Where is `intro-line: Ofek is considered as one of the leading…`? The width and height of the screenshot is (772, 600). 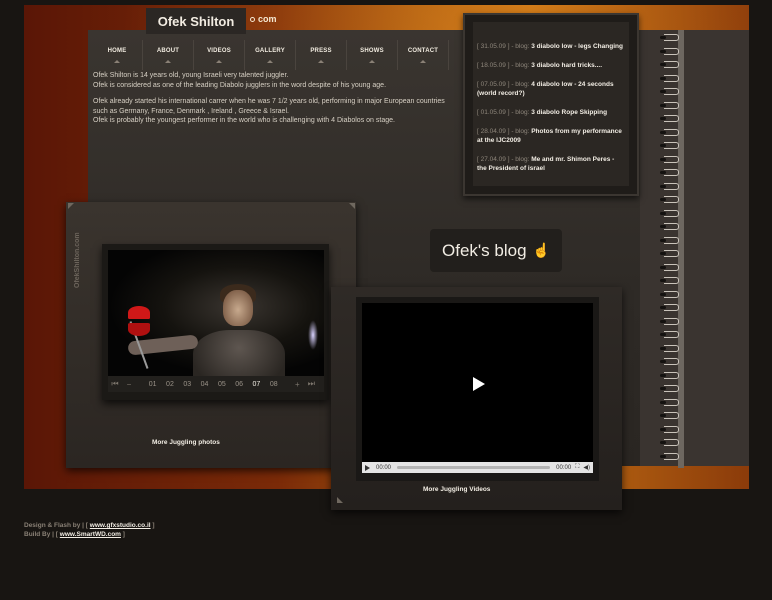
intro-line: Ofek is considered as one of the leading… is located at coordinates (240, 85).